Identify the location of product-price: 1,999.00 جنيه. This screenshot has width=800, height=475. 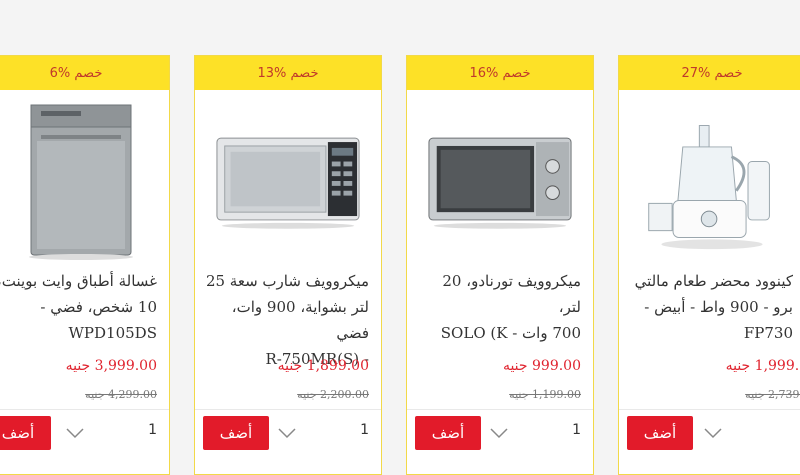
(762, 366).